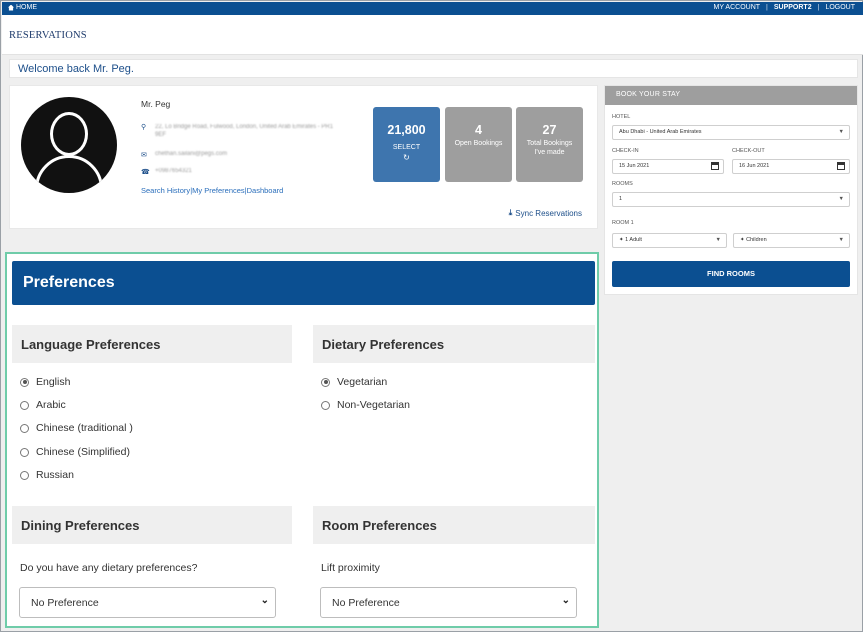  I want to click on book-panel-title: BOOK YOUR STAY, so click(731, 95).